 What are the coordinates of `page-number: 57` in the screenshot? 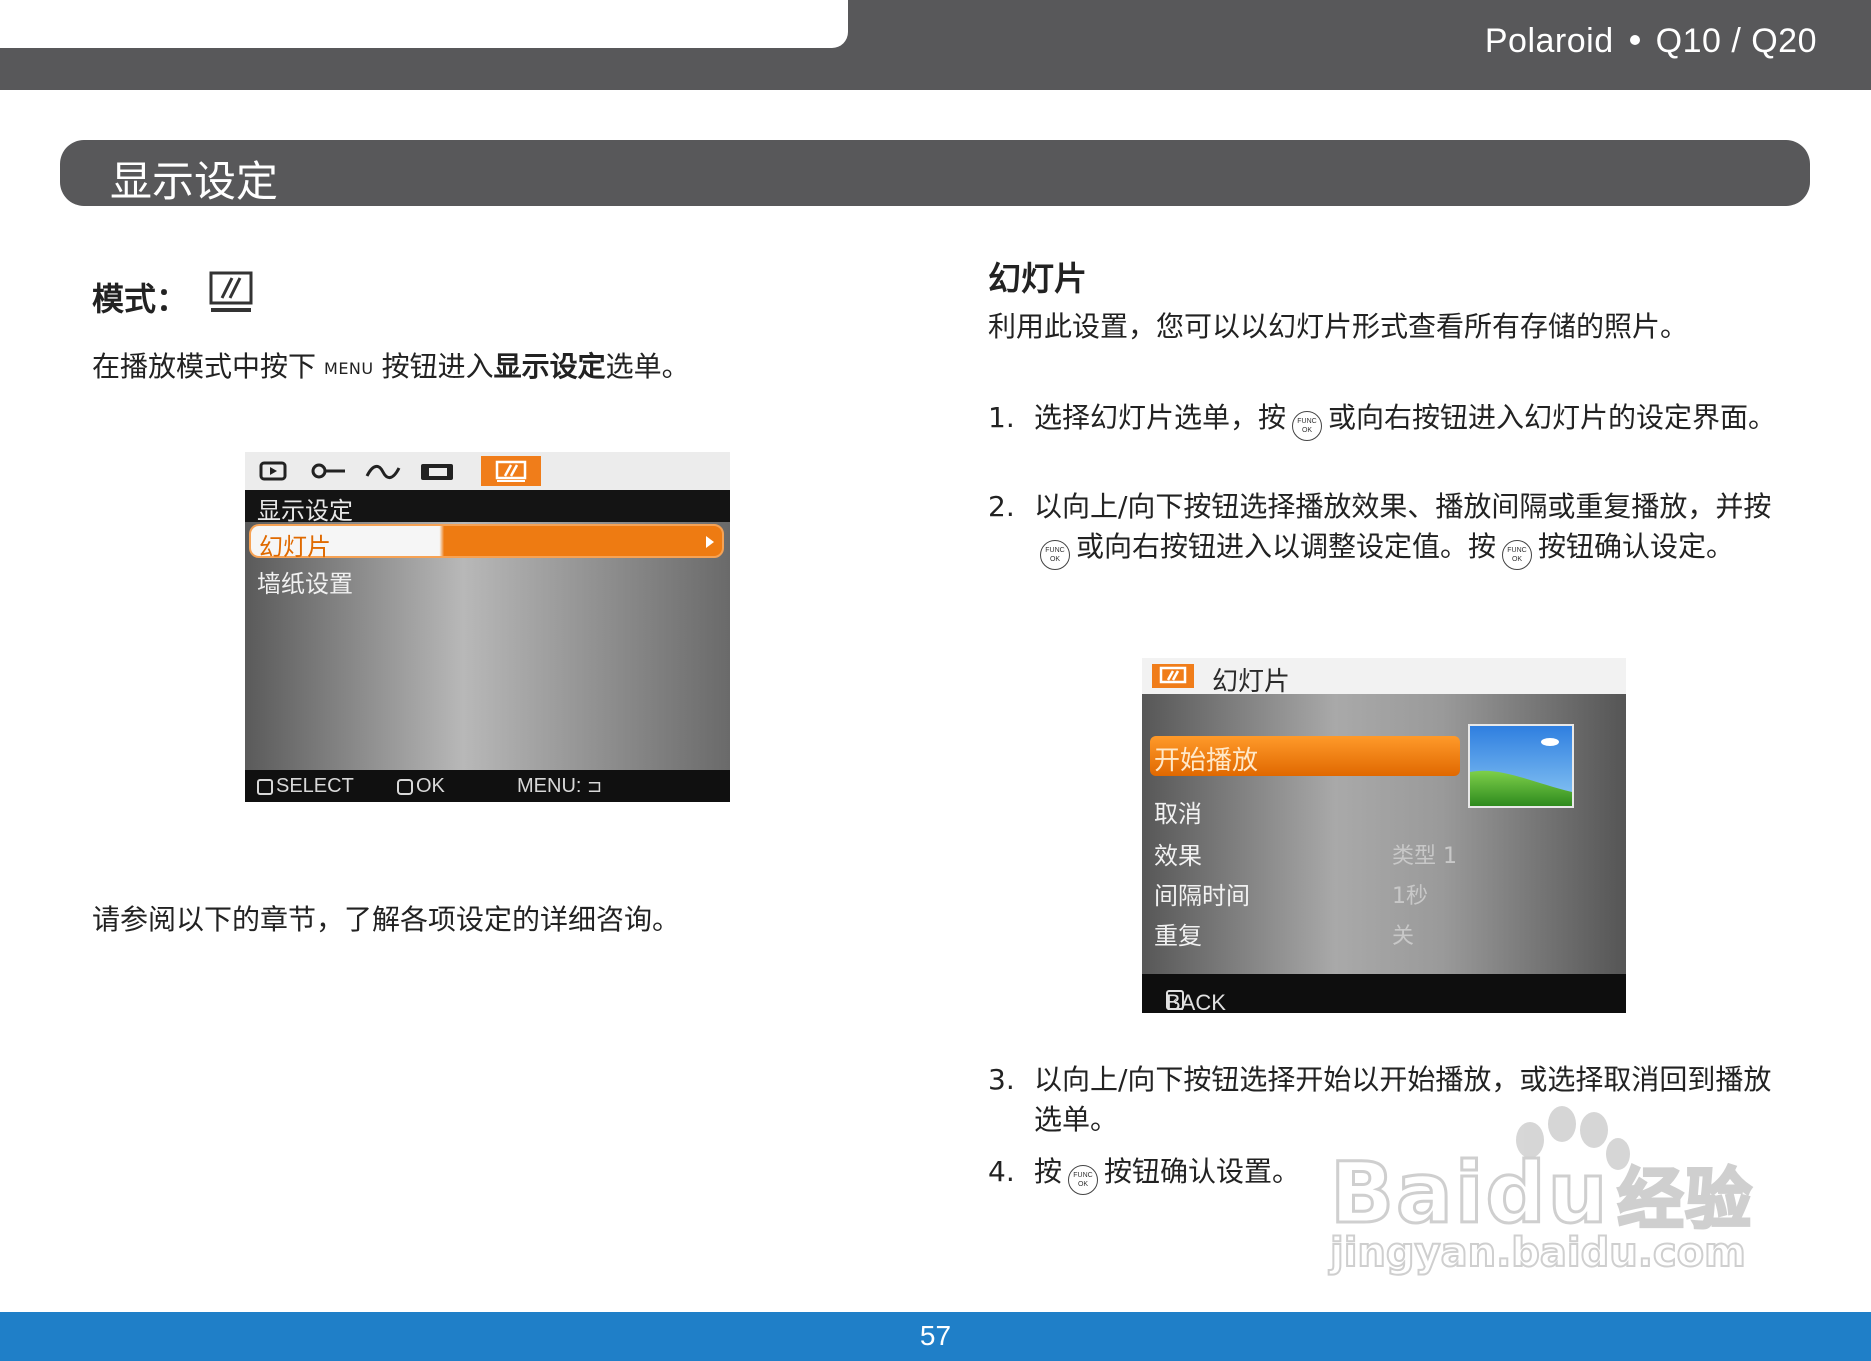 It's located at (935, 1335).